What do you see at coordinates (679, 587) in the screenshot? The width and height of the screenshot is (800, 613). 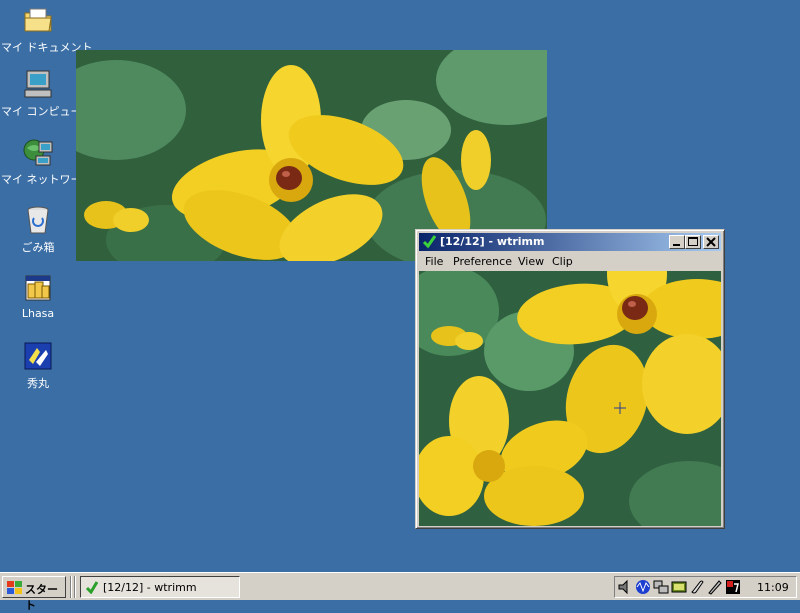 I see `display-icon` at bounding box center [679, 587].